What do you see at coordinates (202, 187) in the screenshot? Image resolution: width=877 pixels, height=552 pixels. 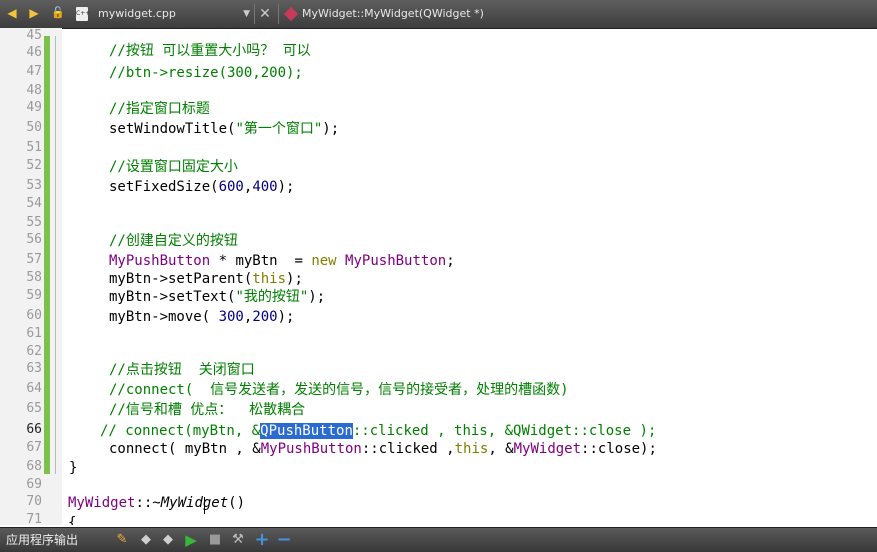 I see `code-line-53: setFixedSize(600,400);` at bounding box center [202, 187].